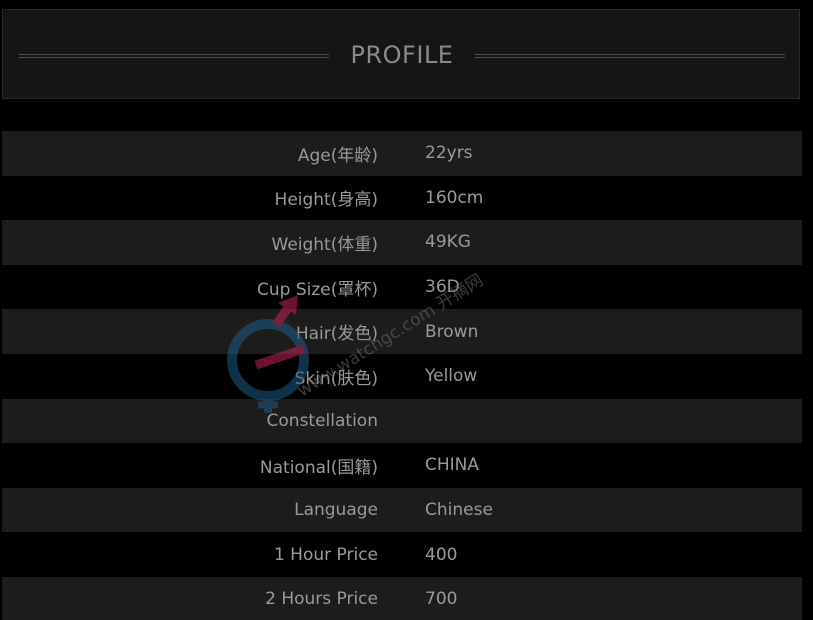 This screenshot has height=620, width=813. What do you see at coordinates (174, 56) in the screenshot?
I see `header-divider-left` at bounding box center [174, 56].